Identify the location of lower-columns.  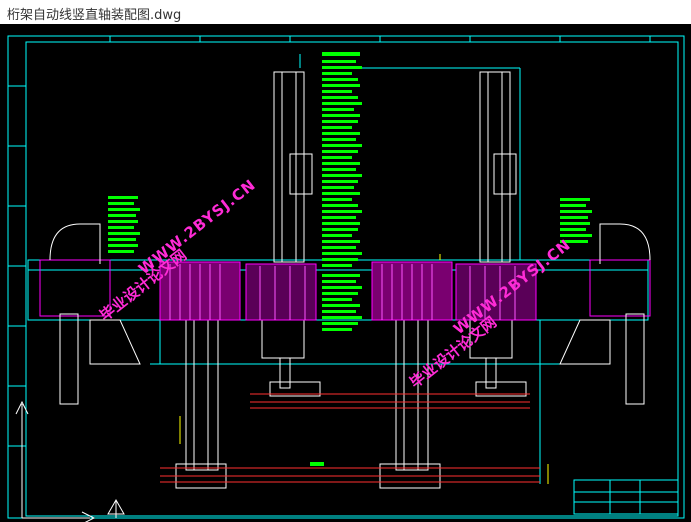
(308, 404).